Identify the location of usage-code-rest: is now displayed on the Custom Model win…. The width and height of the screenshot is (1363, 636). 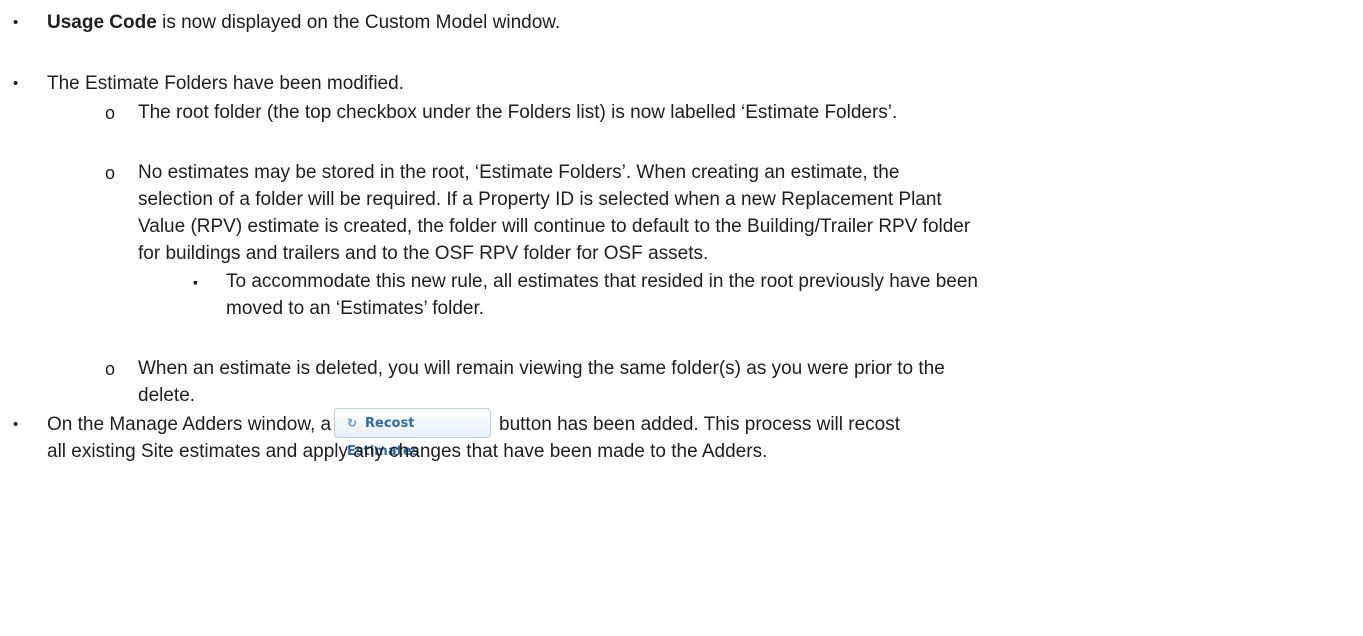
(358, 22).